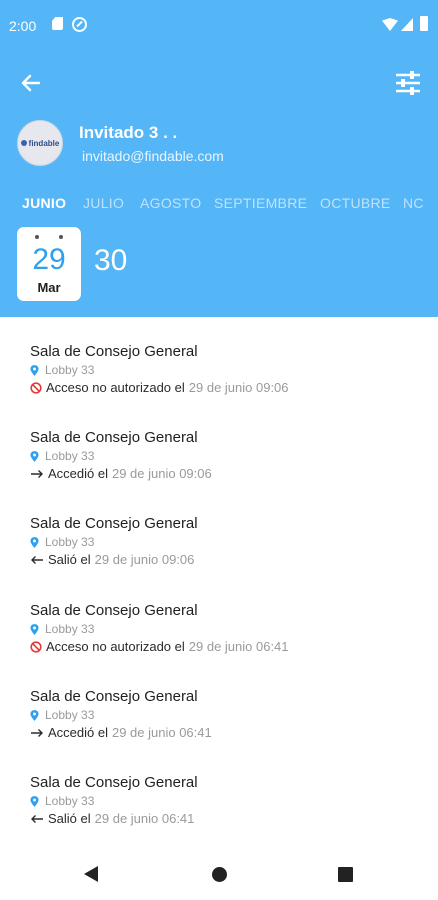 Image resolution: width=438 pixels, height=900 pixels. What do you see at coordinates (413, 203) in the screenshot?
I see `tab-noviembre: NC` at bounding box center [413, 203].